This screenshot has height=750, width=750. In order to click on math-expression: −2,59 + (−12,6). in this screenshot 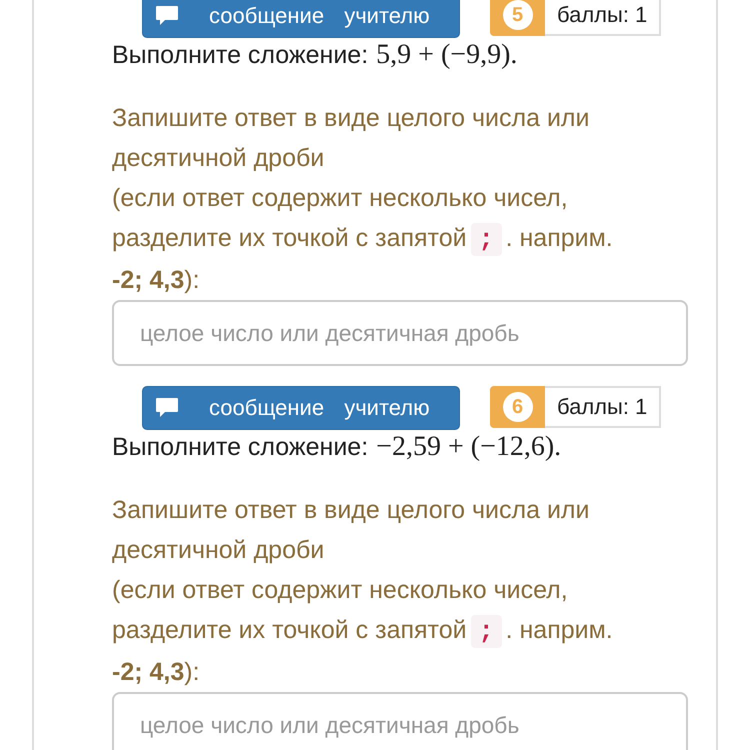, I will do `click(469, 446)`.